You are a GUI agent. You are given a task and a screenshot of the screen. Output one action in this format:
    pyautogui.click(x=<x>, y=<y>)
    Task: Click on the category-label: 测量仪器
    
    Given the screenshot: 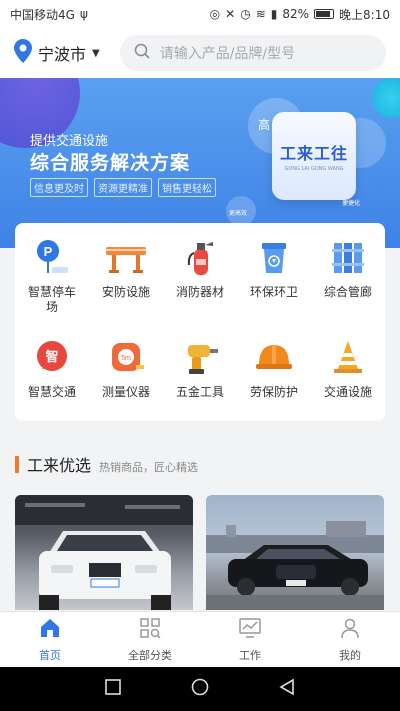 What is the action you would take?
    pyautogui.click(x=125, y=392)
    